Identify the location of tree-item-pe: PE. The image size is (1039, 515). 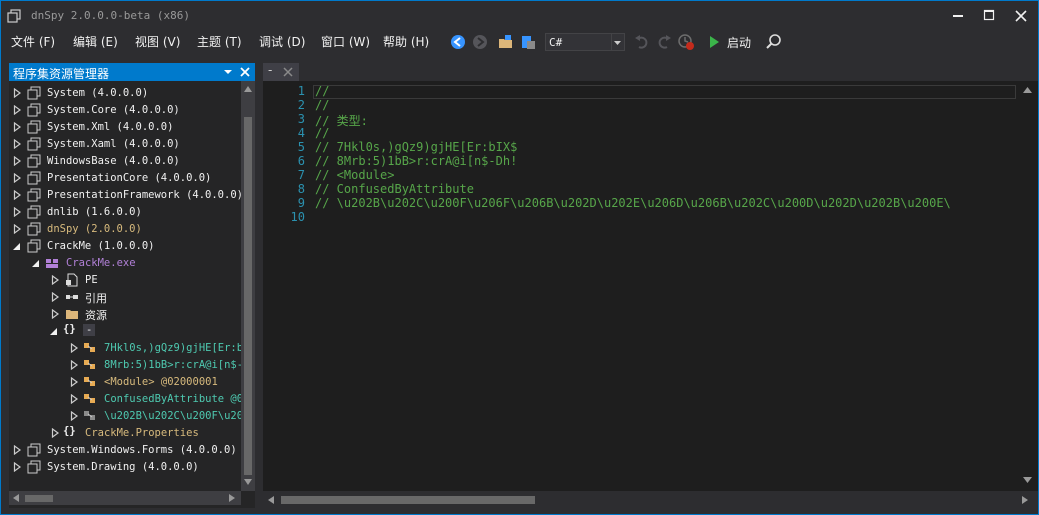
(125, 280).